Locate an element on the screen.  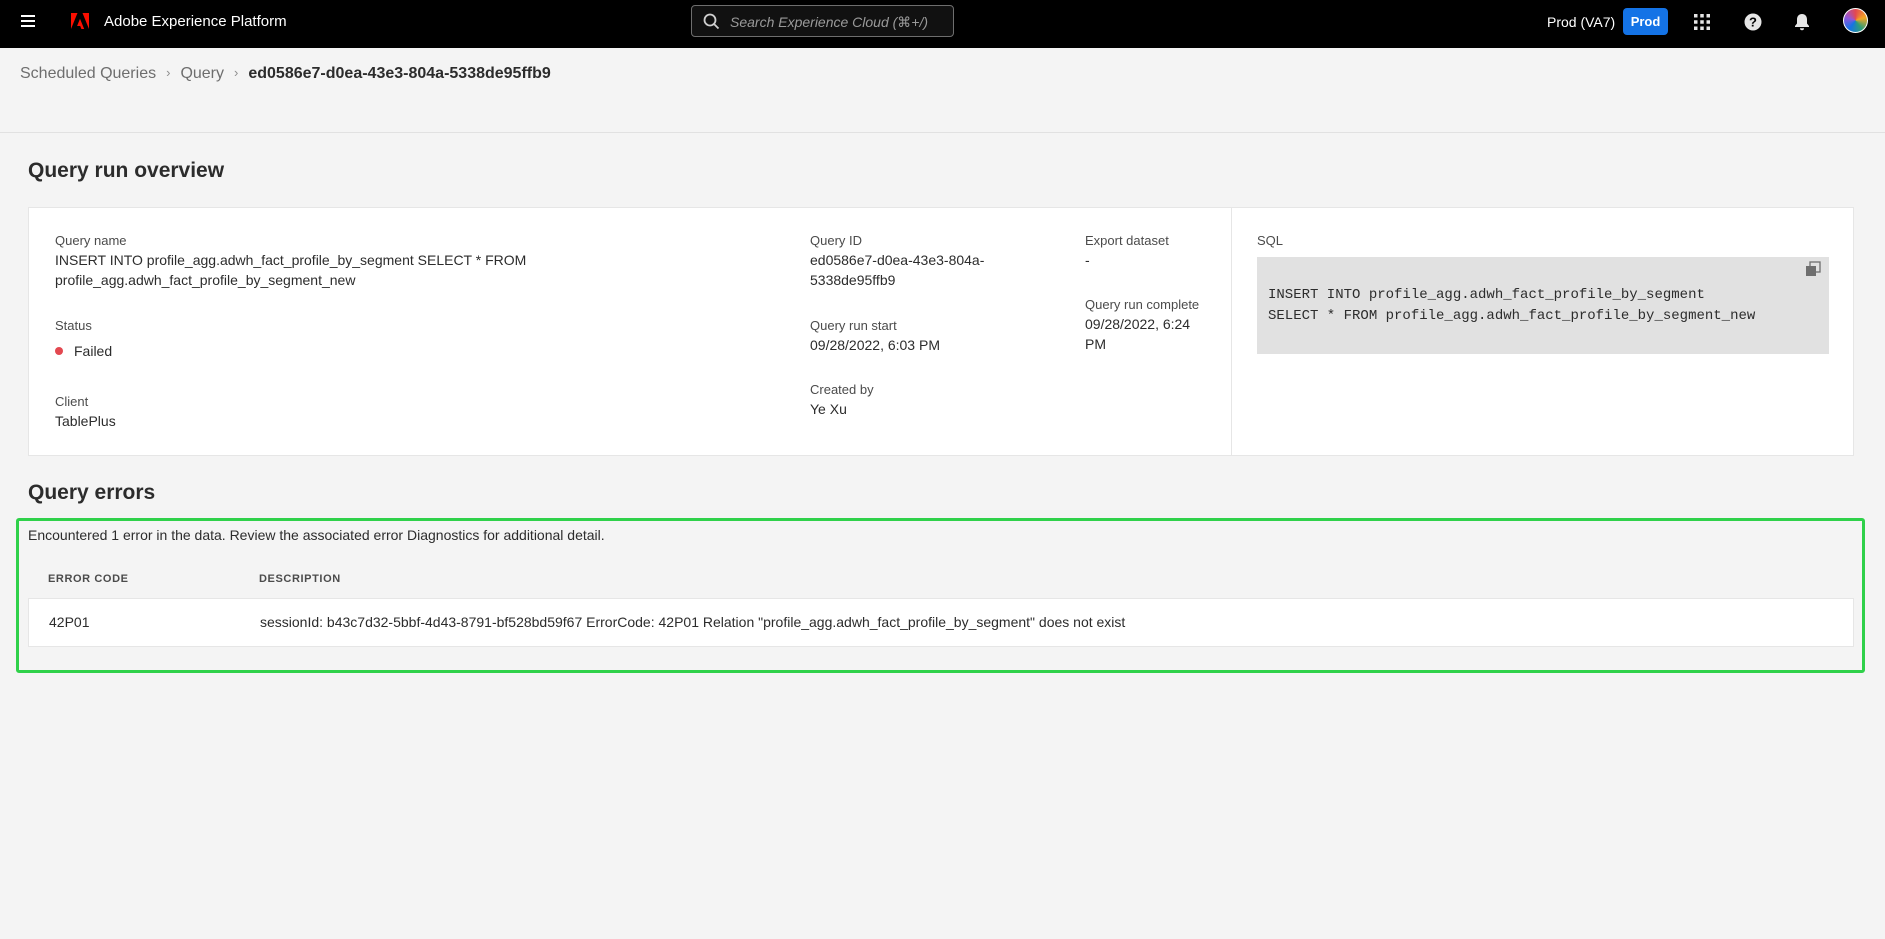
status-text: Failed is located at coordinates (93, 351).